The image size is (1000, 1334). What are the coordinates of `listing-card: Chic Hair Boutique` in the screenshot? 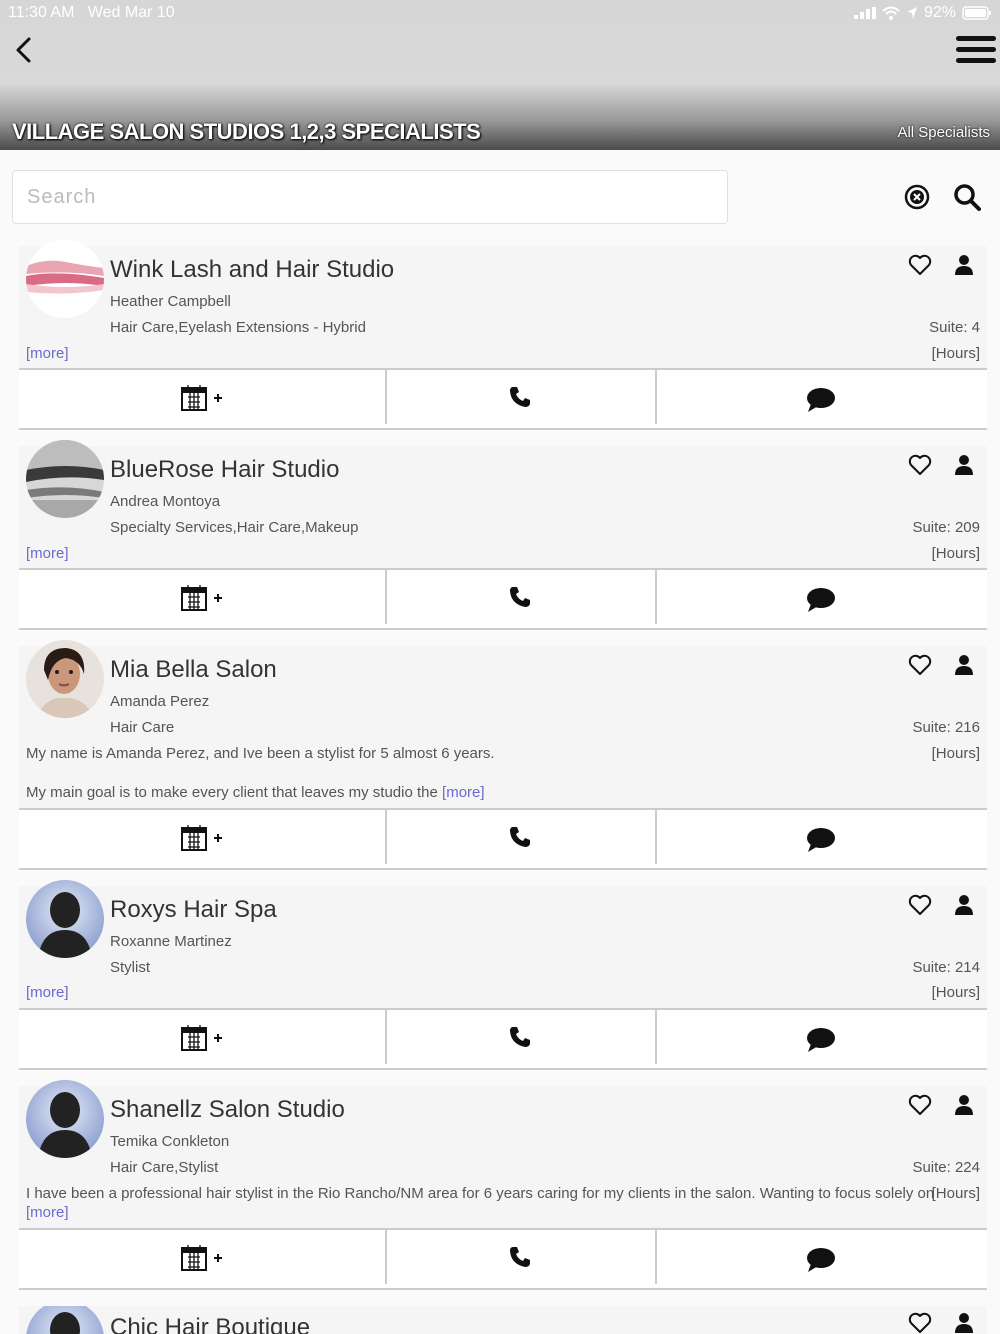 It's located at (503, 1320).